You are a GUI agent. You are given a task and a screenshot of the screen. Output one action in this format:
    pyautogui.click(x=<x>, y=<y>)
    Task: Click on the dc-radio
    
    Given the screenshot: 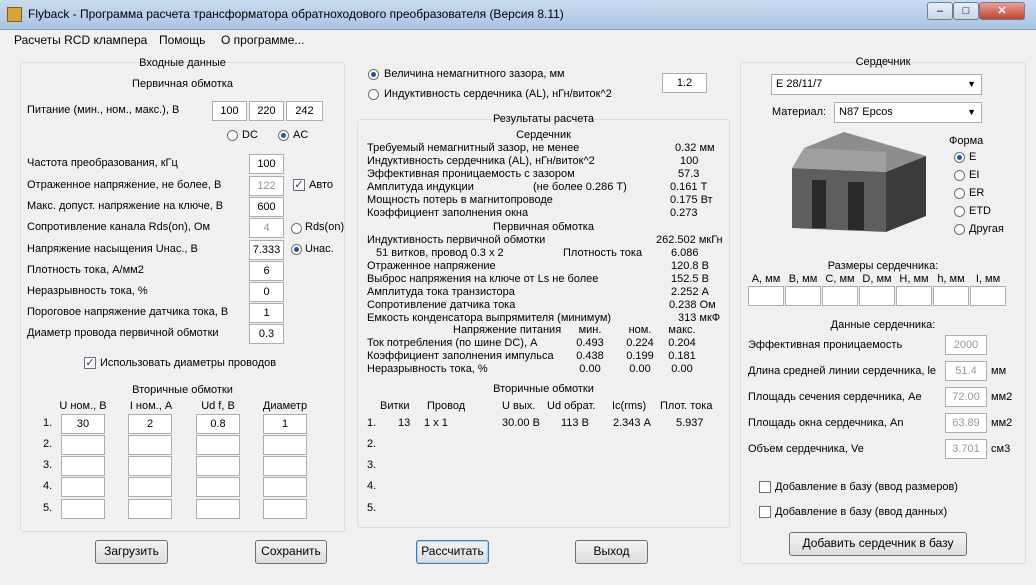 What is the action you would take?
    pyautogui.click(x=232, y=135)
    